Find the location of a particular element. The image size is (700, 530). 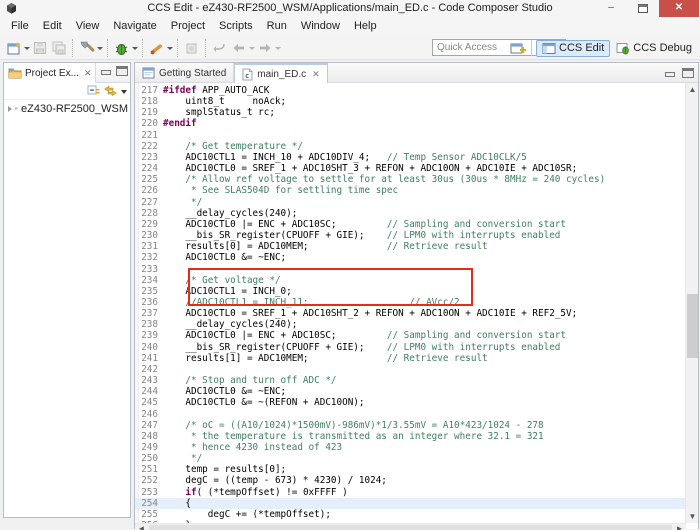

tab-main-ed-c: c main_ED.c ✕ is located at coordinates (280, 73).